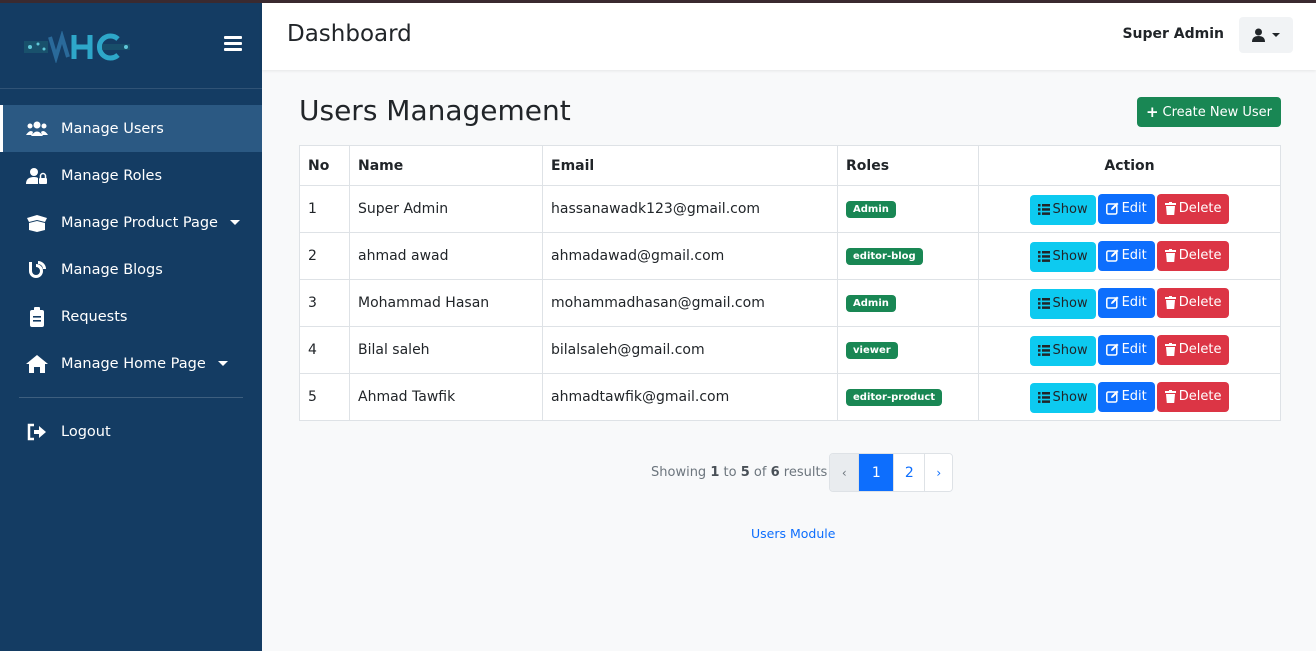  What do you see at coordinates (37, 364) in the screenshot?
I see `home-icon` at bounding box center [37, 364].